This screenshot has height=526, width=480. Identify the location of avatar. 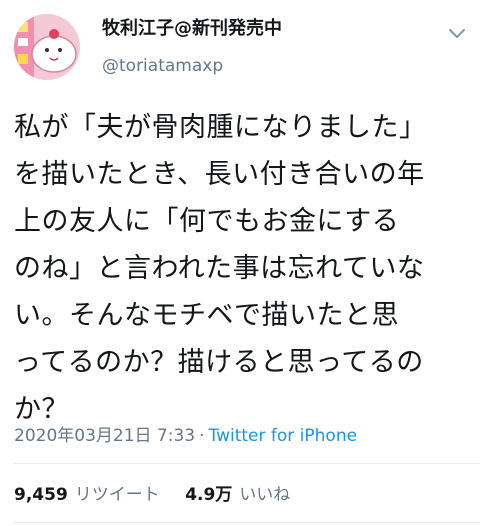
(47, 47).